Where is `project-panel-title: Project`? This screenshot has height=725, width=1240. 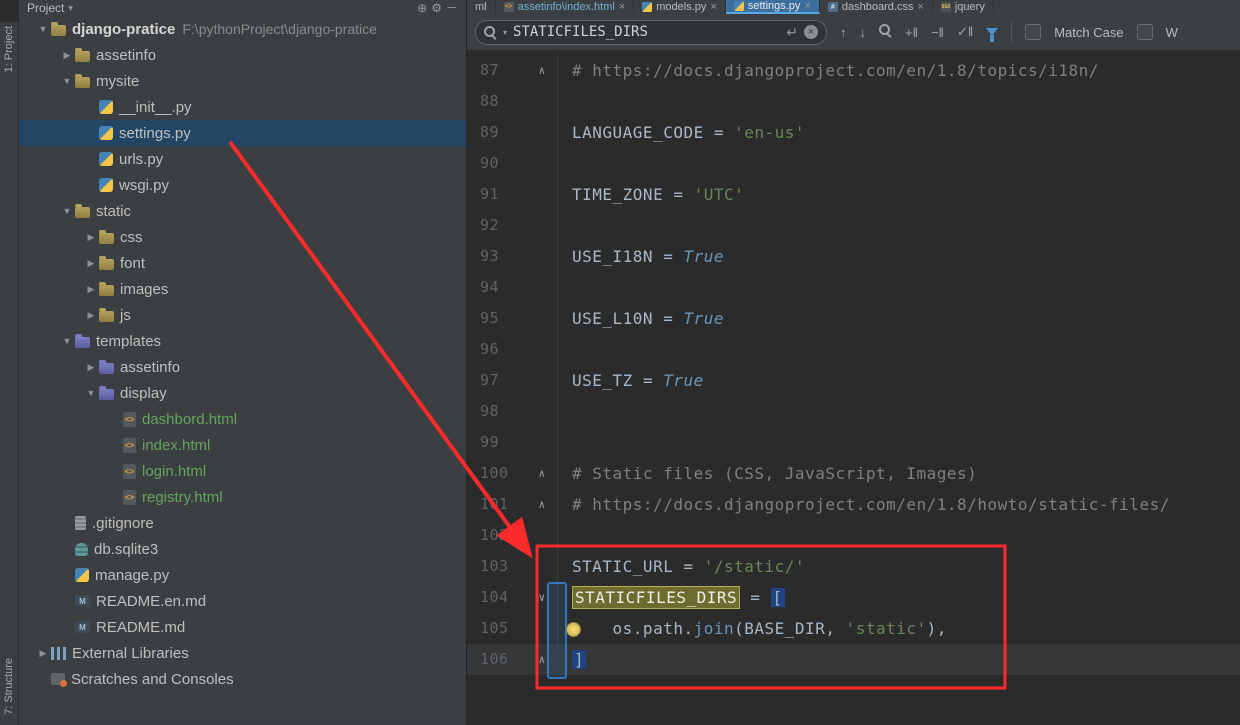
project-panel-title: Project is located at coordinates (45, 8).